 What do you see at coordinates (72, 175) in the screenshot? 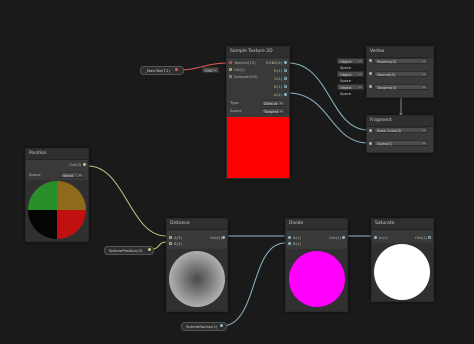
I see `position-space-dropdown: World` at bounding box center [72, 175].